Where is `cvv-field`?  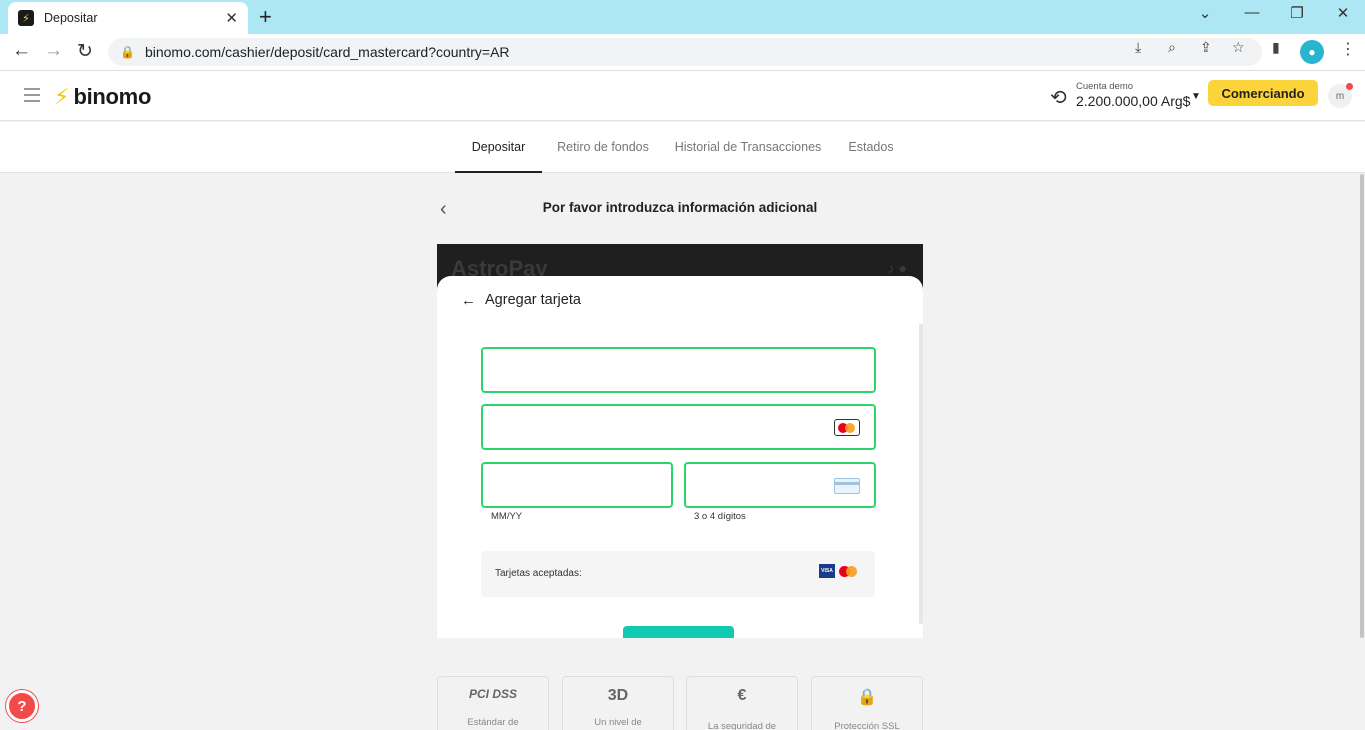
cvv-field is located at coordinates (780, 485).